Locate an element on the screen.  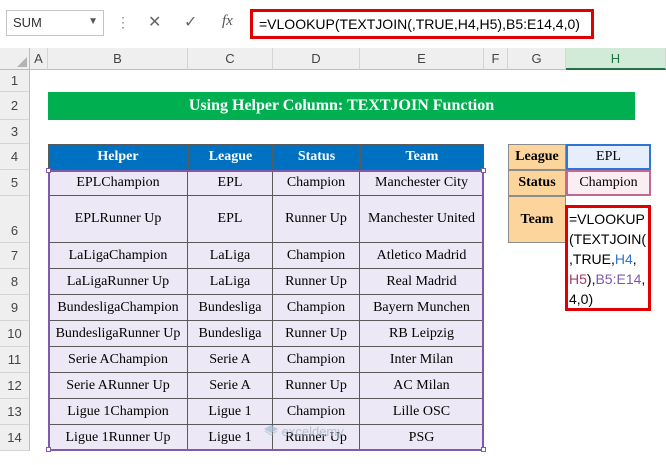
header-helper: Helper is located at coordinates (118, 157).